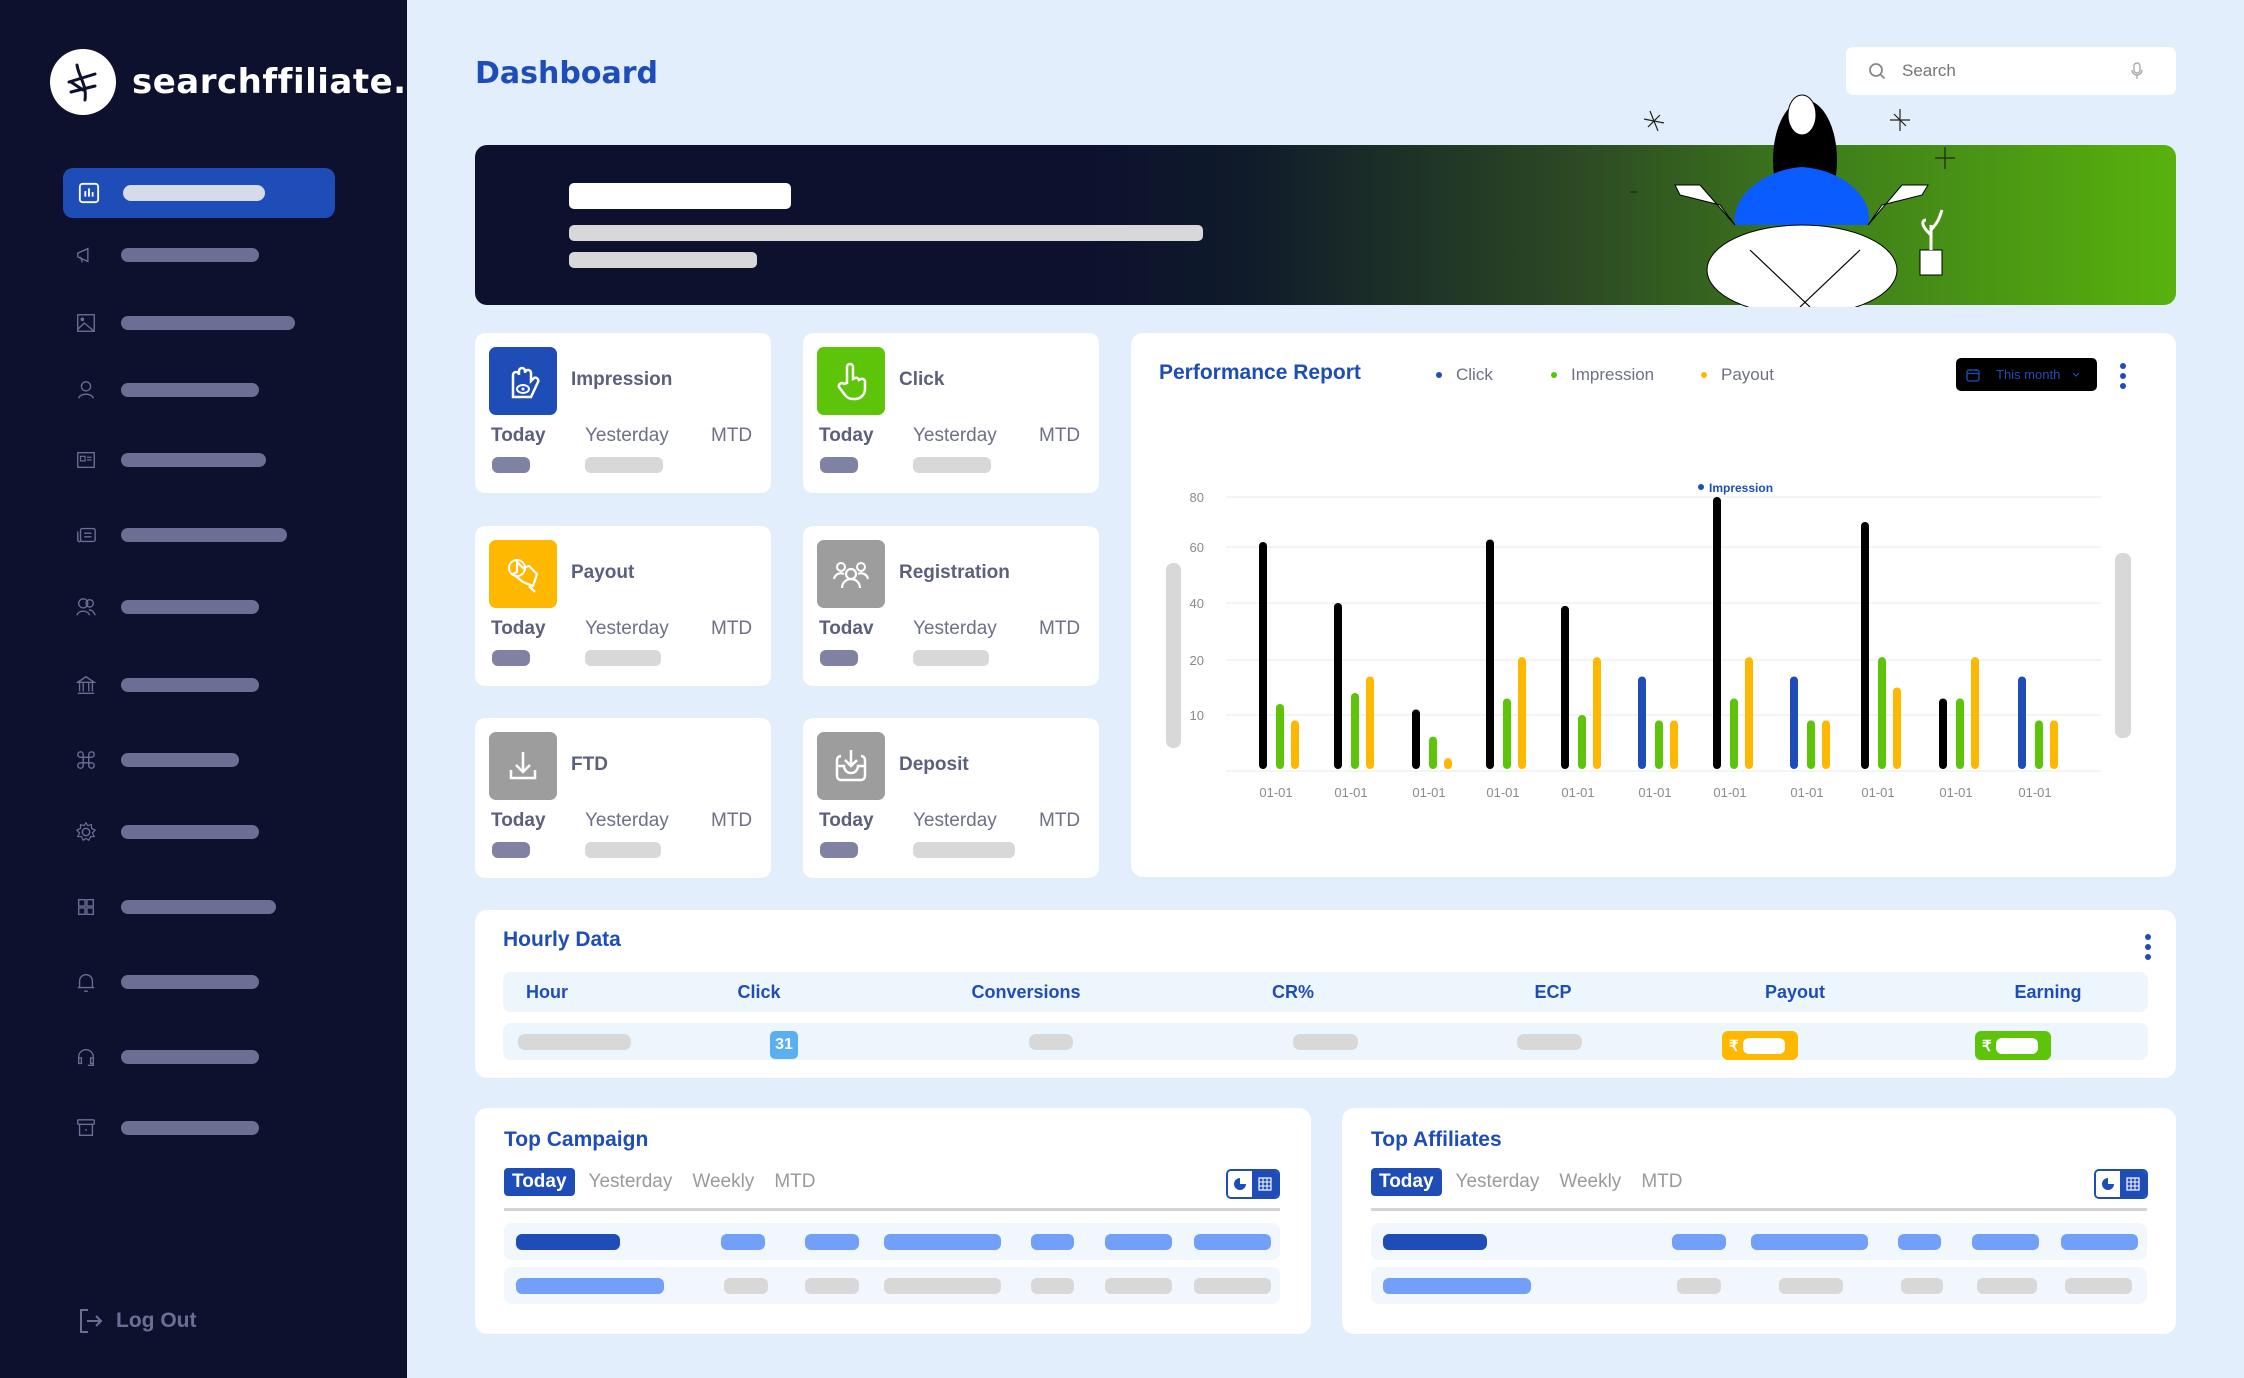 Image resolution: width=2244 pixels, height=1378 pixels. Describe the element at coordinates (566, 73) in the screenshot. I see `page-title: Dashboard` at that location.